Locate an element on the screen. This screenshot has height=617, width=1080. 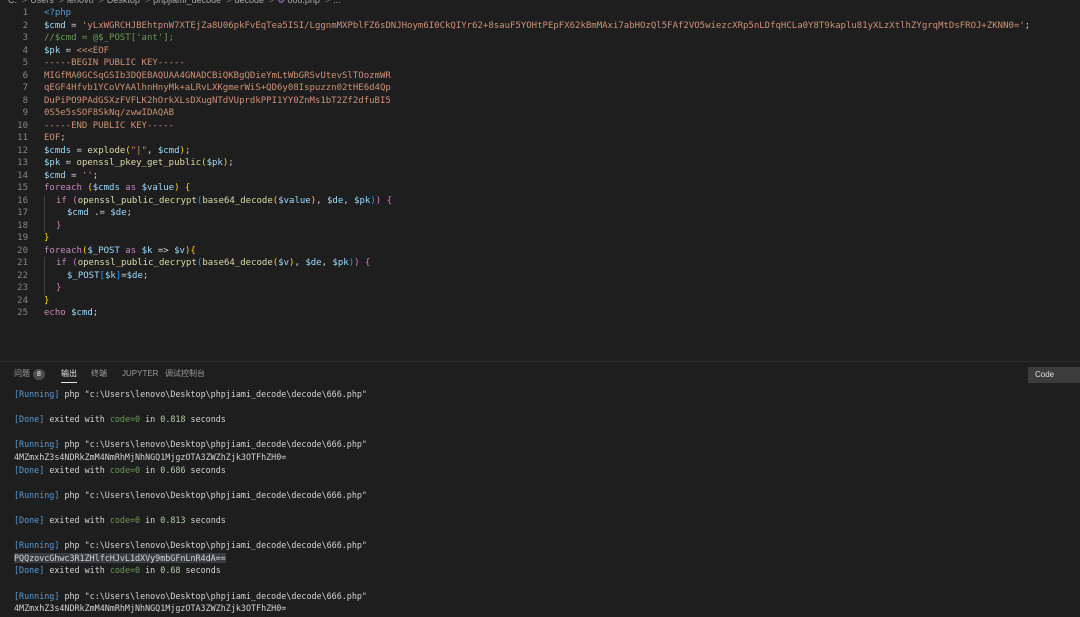
breadcrumb-item: C: is located at coordinates (12, 2).